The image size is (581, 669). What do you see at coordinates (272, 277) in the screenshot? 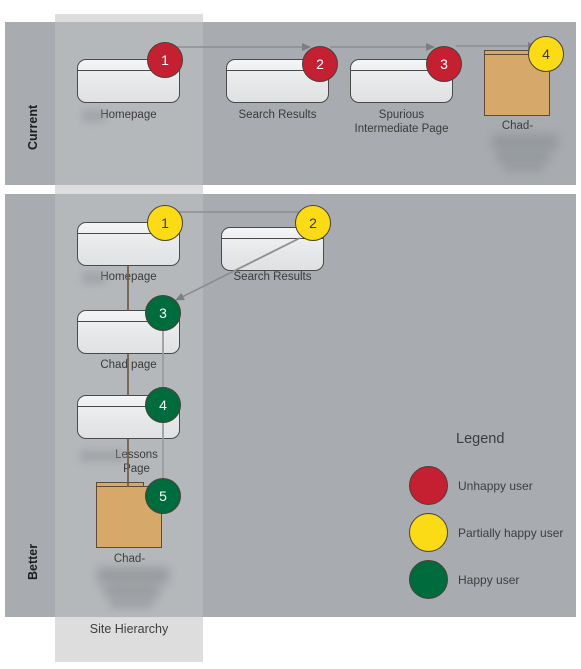
I see `better-page-label-search-results: Search Results` at bounding box center [272, 277].